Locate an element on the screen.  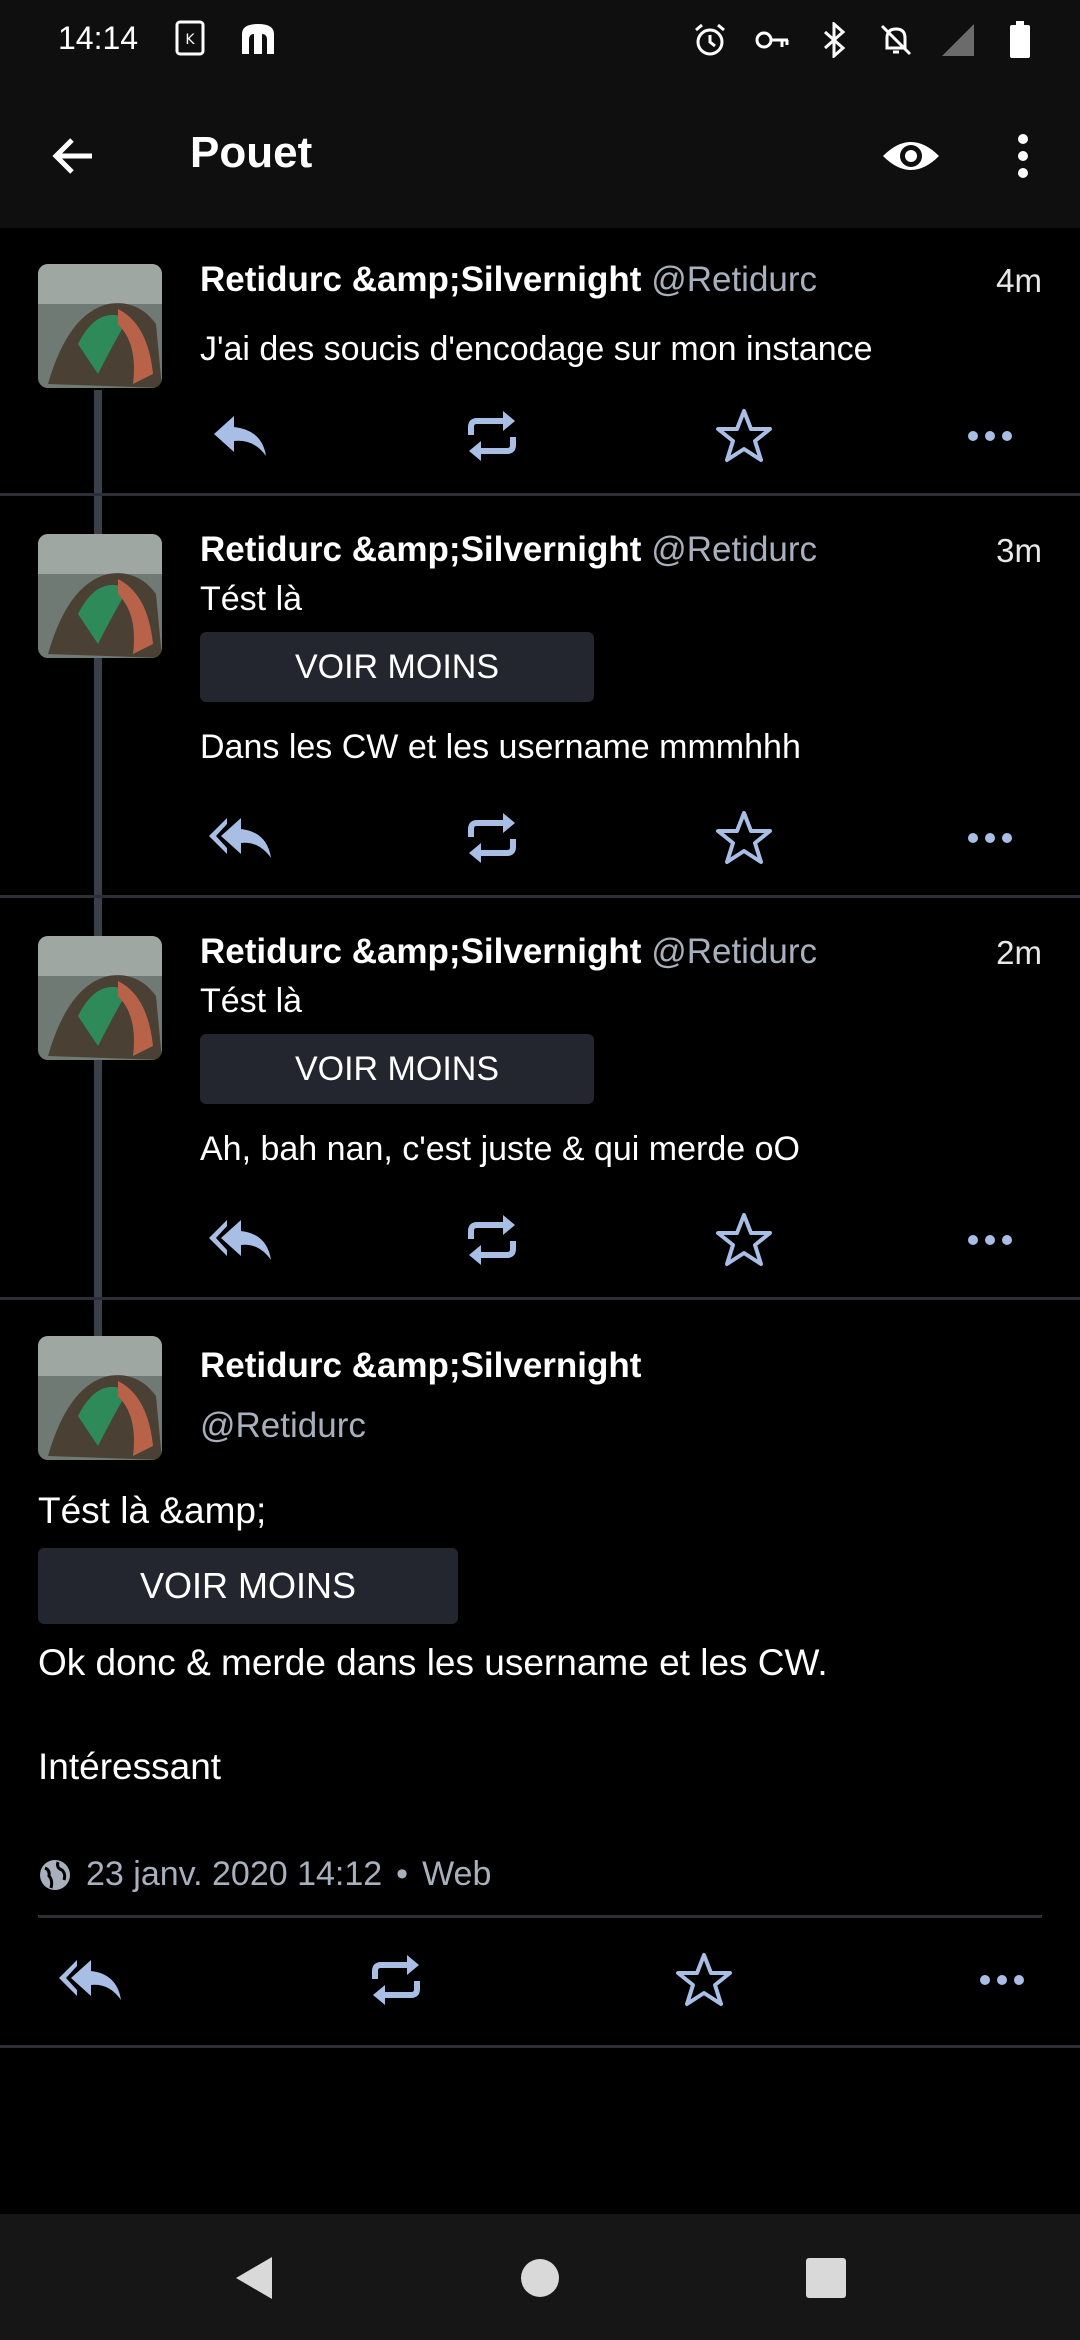
arrow-back-icon is located at coordinates (72, 156).